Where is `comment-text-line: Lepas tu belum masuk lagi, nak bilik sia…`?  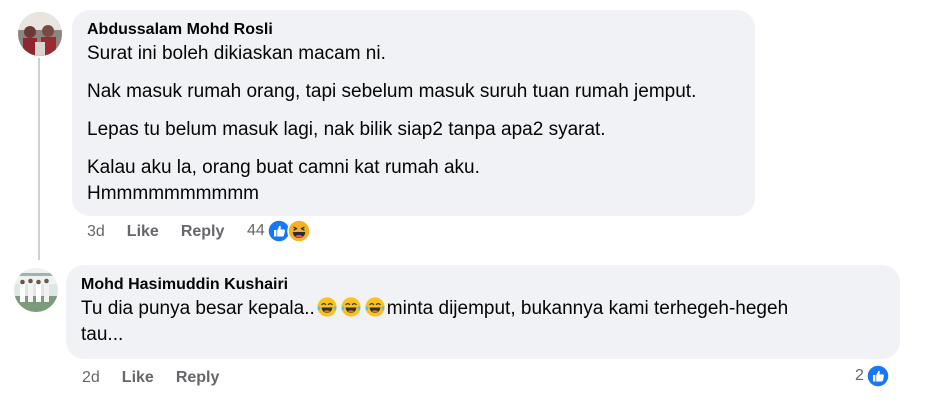
comment-text-line: Lepas tu belum masuk lagi, nak bilik sia… is located at coordinates (346, 129).